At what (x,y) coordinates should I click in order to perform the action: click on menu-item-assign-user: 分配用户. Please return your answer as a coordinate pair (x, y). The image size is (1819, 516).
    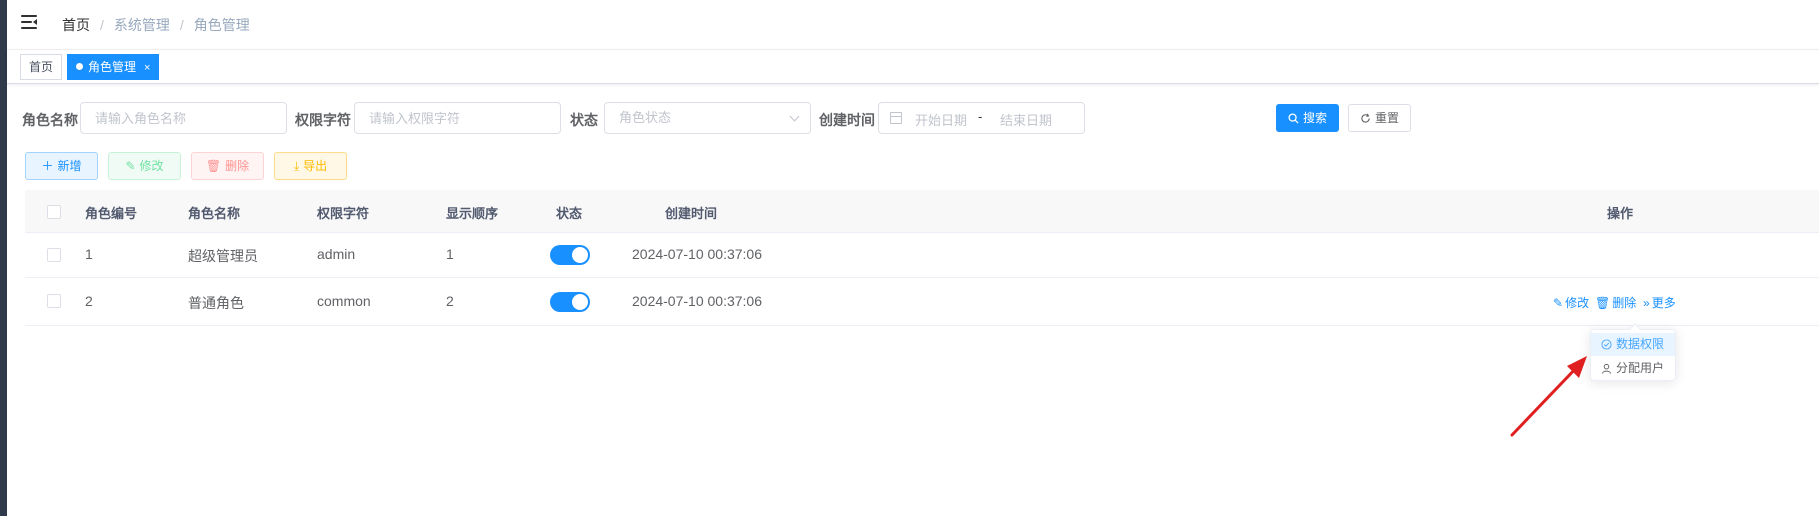
    Looking at the image, I should click on (1633, 368).